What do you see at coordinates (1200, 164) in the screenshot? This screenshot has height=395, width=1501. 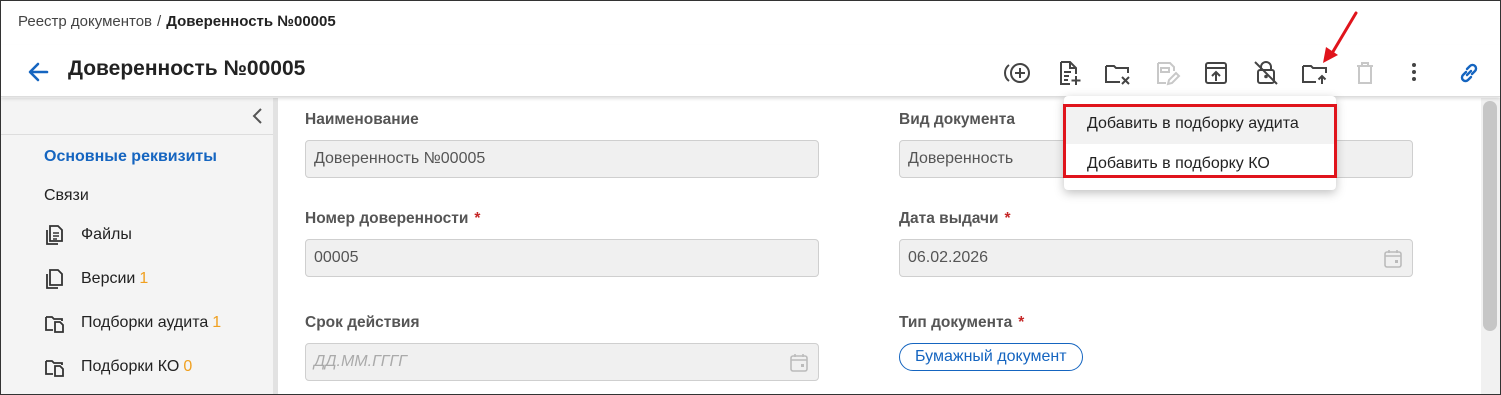 I see `menu-item-add-to-ko-collection: Добавить в подборку КО` at bounding box center [1200, 164].